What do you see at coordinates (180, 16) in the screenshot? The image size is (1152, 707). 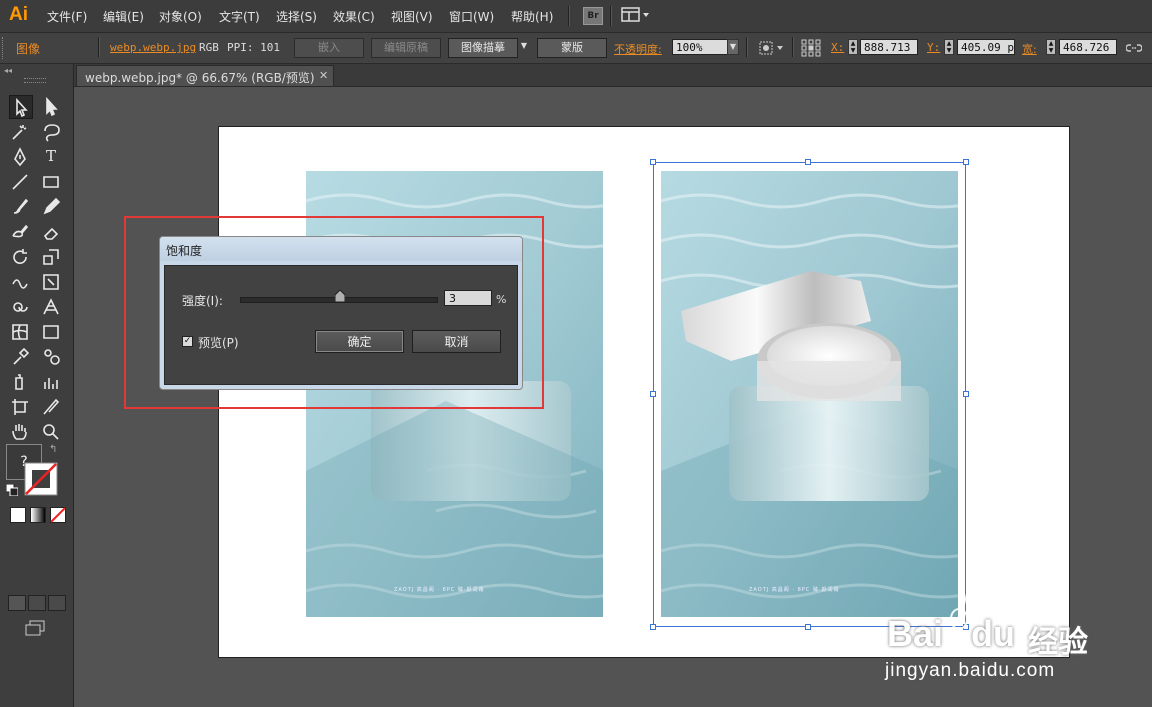 I see `menu-item: 对象(O)` at bounding box center [180, 16].